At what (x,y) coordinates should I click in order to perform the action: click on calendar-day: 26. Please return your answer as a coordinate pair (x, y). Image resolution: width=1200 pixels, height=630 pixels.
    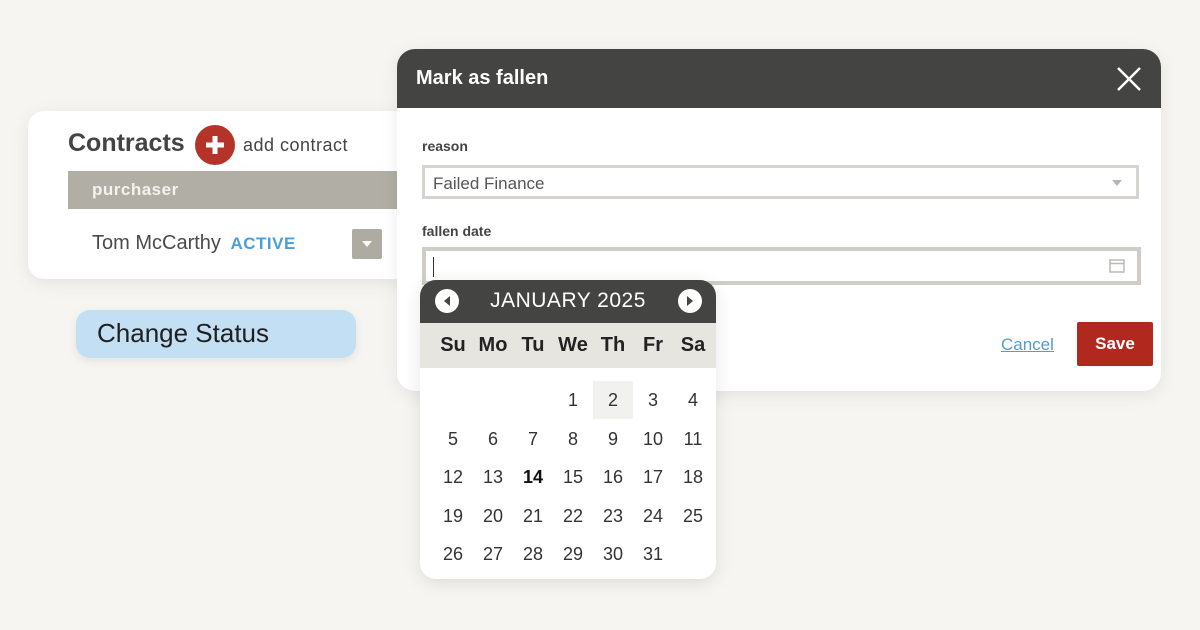
    Looking at the image, I should click on (453, 554).